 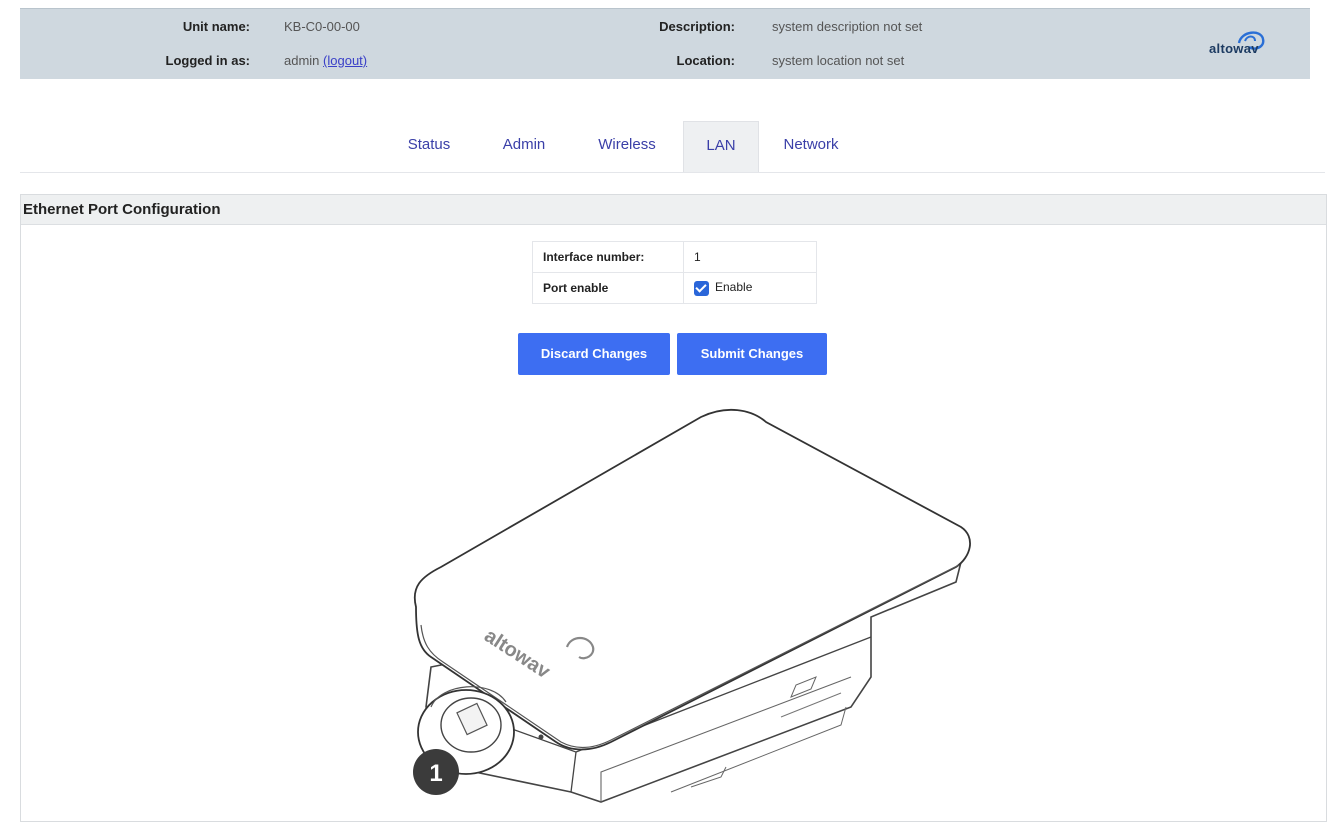 I want to click on logged-in-label: Logged in as:, so click(x=208, y=60).